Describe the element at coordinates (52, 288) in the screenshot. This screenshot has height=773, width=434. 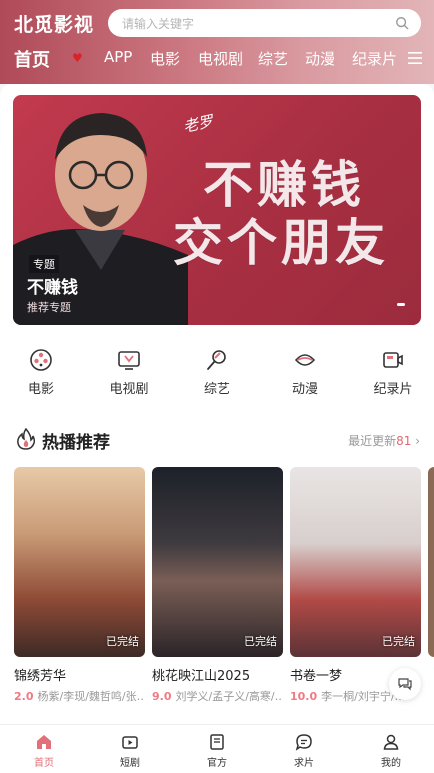
I see `banner-title: 不赚钱` at that location.